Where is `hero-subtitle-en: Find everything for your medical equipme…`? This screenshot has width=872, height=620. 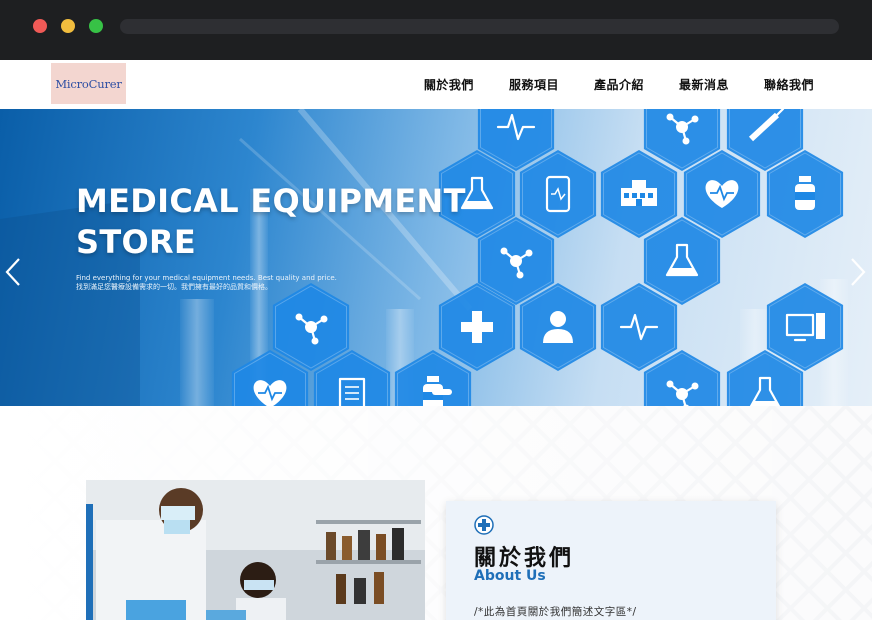
hero-subtitle-en: Find everything for your medical equipme… is located at coordinates (206, 278).